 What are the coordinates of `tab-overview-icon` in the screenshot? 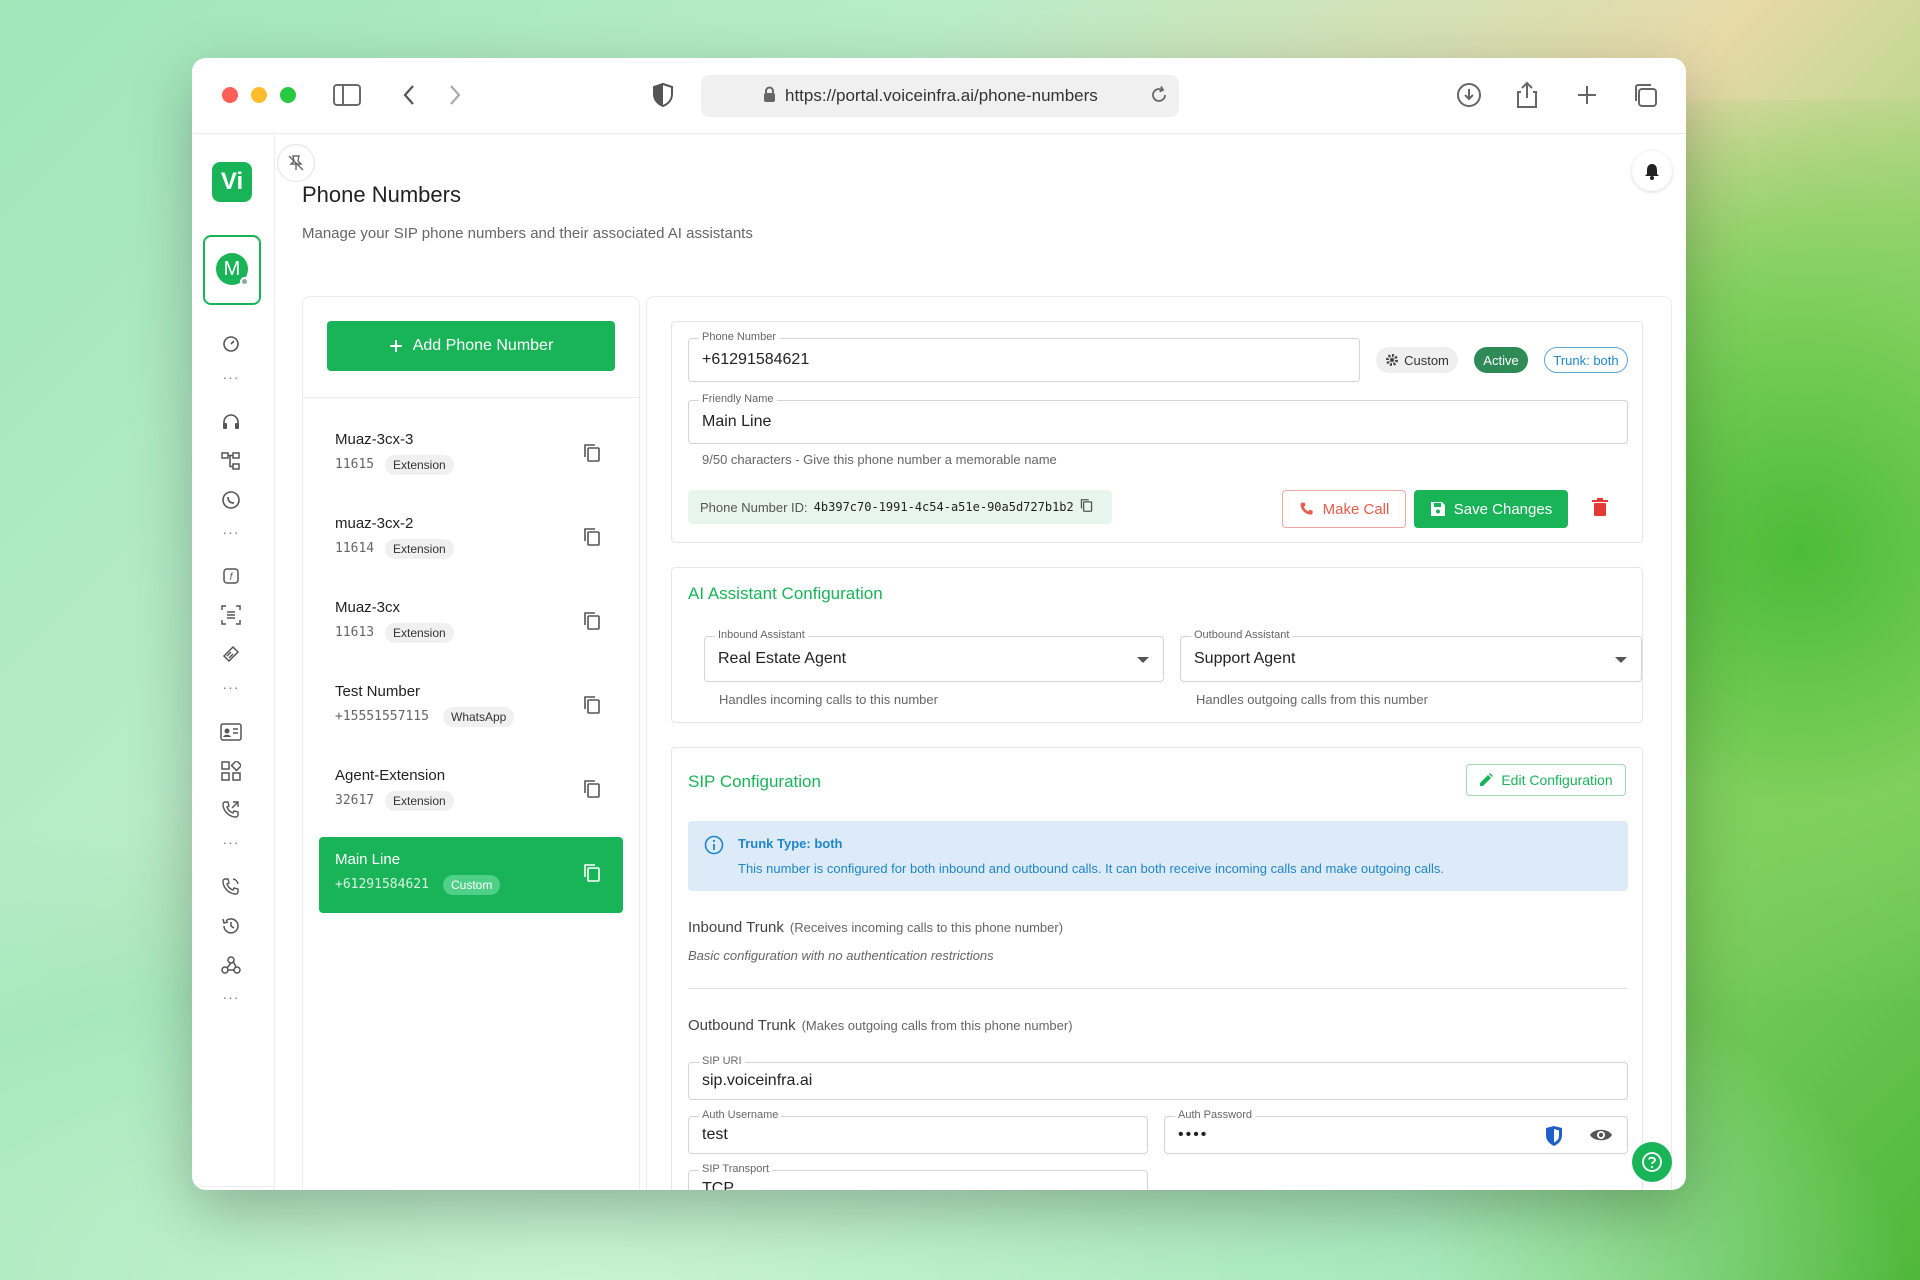 It's located at (1645, 95).